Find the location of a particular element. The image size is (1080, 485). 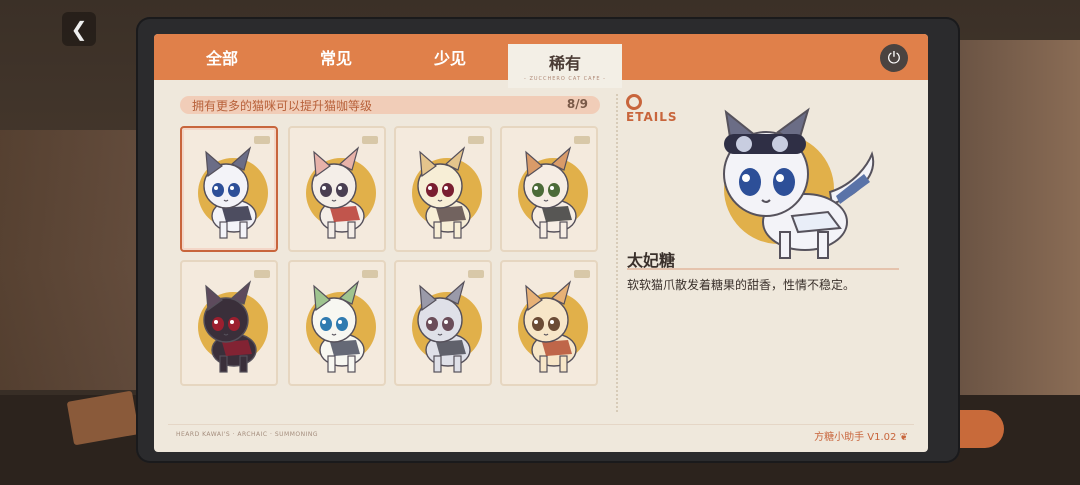

shelf-decor is located at coordinates (70, 260).